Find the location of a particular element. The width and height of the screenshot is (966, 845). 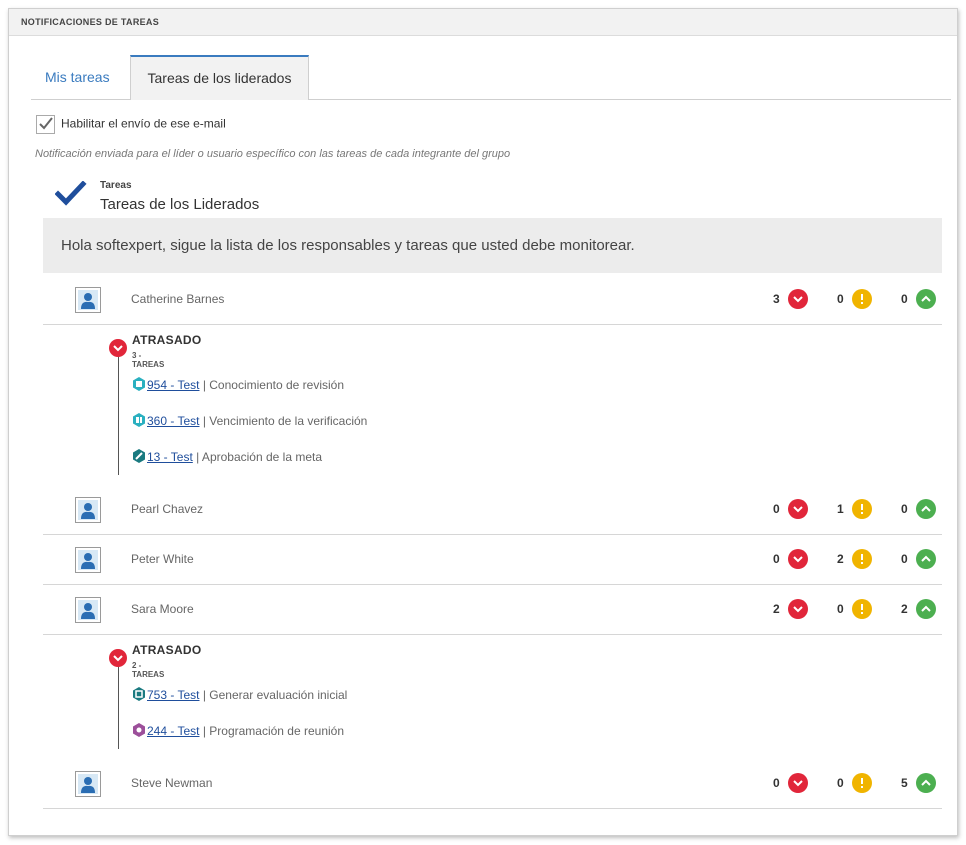

person-name: Steve Newman is located at coordinates (172, 783).